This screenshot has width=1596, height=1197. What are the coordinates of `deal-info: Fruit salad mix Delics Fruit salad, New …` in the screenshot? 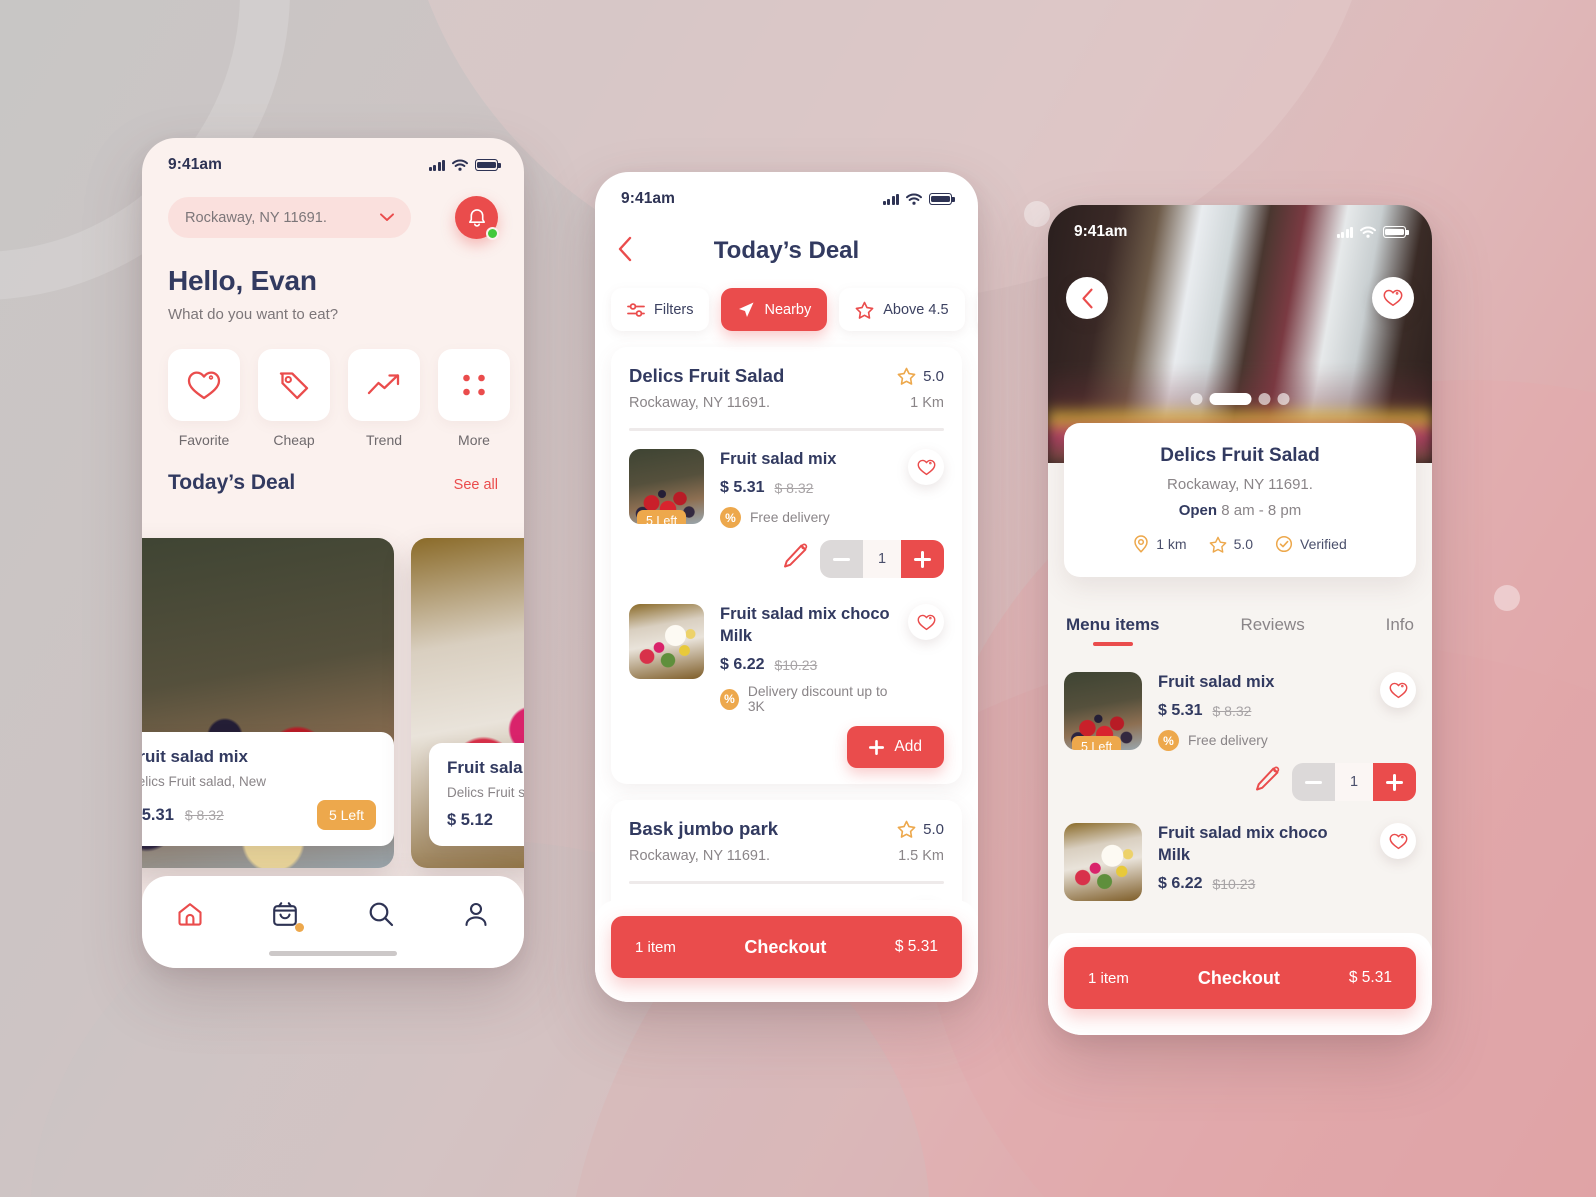 It's located at (268, 789).